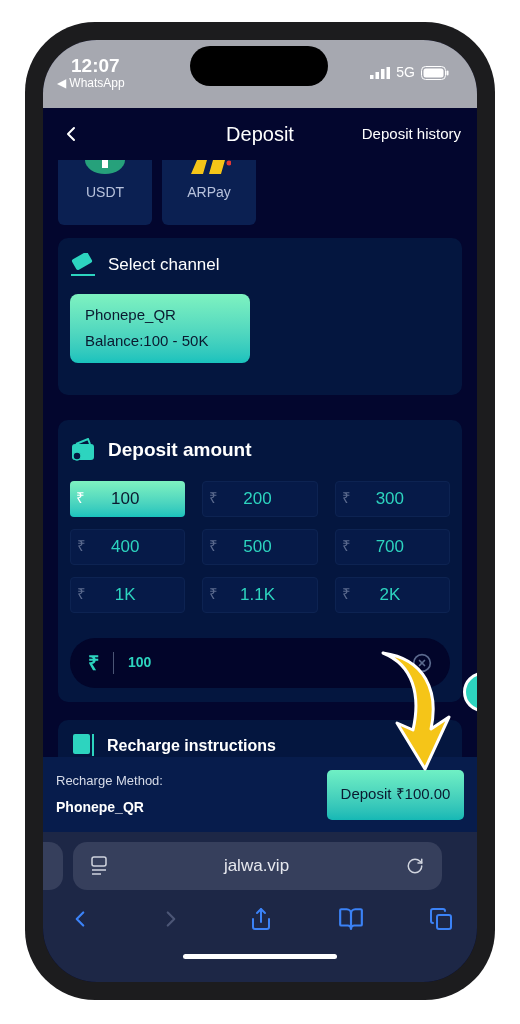  Describe the element at coordinates (100, 807) in the screenshot. I see `method-value: Phonepe_QR` at that location.